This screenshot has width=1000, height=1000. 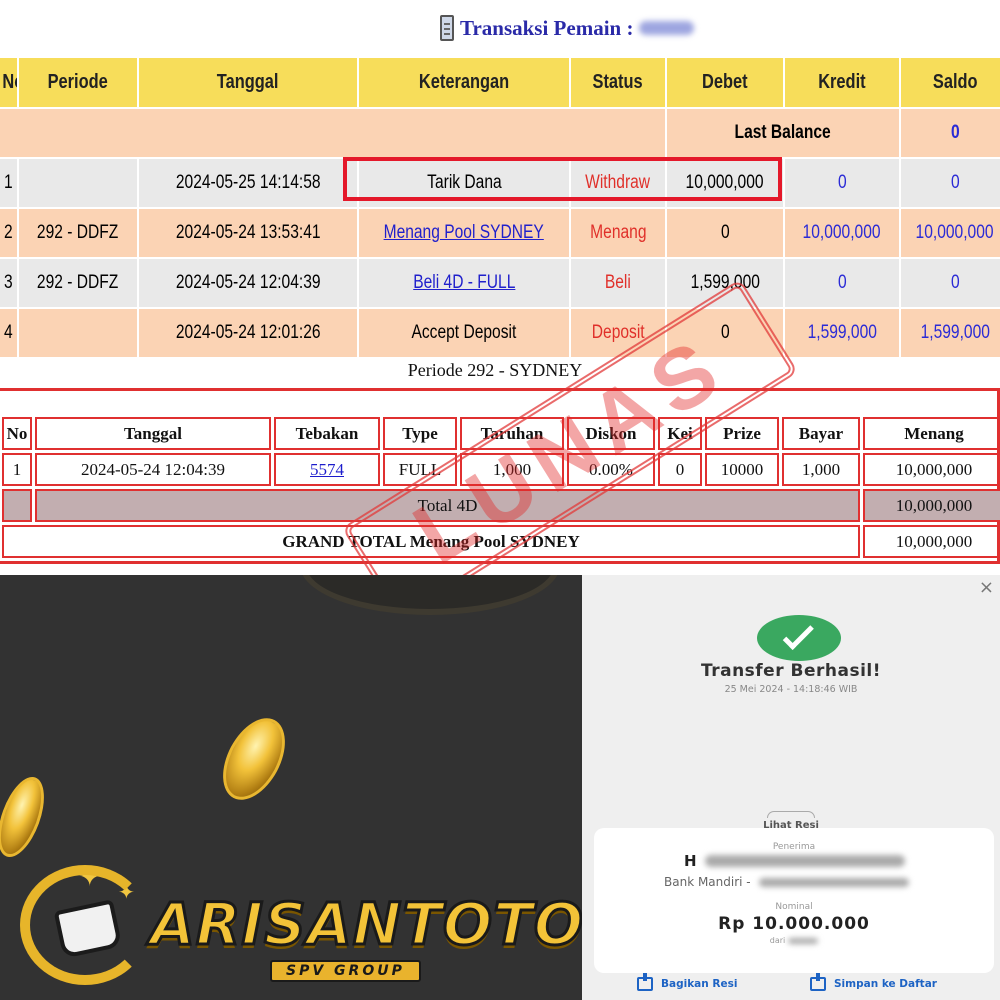 I want to click on cell-status: Beli, so click(x=618, y=283).